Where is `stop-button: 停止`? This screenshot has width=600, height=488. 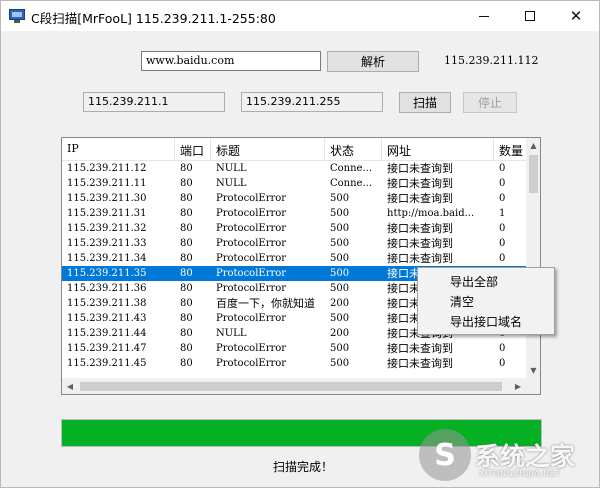
stop-button: 停止 is located at coordinates (490, 102).